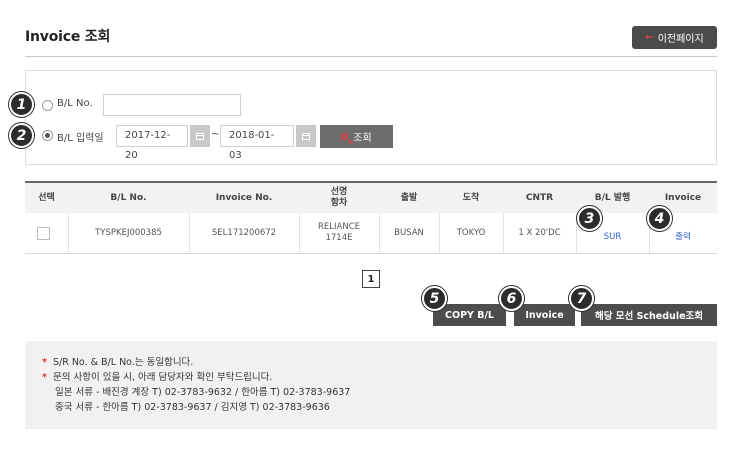  I want to click on cell-arrival: TOKYO, so click(471, 232).